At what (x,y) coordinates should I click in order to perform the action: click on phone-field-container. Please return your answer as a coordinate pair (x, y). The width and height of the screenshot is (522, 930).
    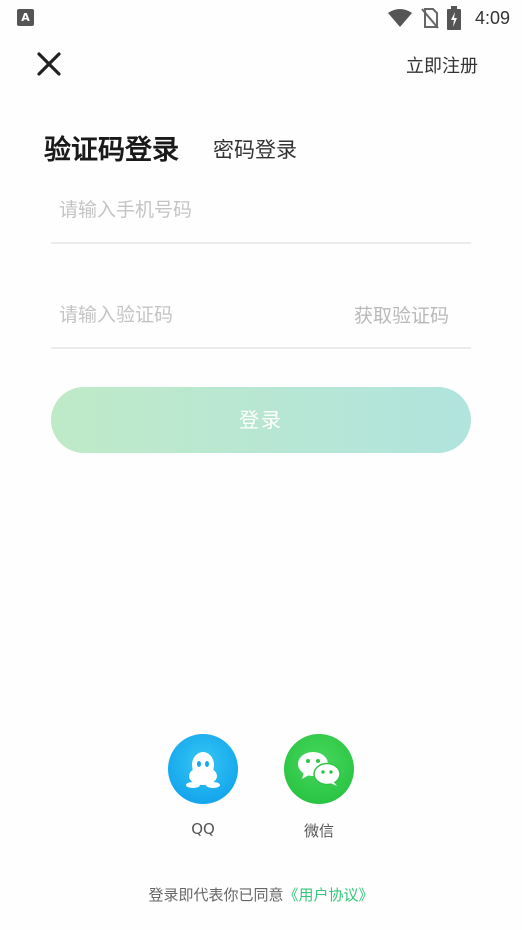
    Looking at the image, I should click on (261, 213).